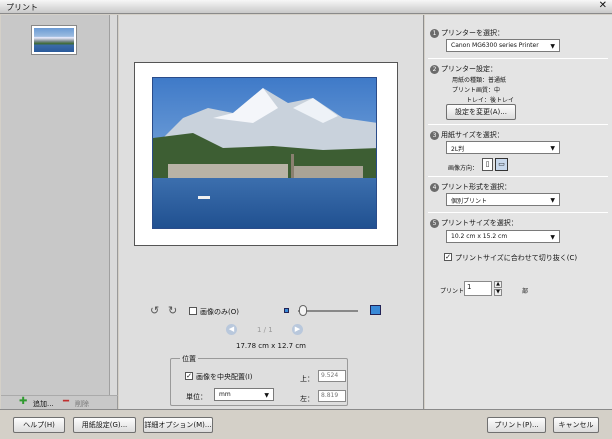 Image resolution: width=612 pixels, height=439 pixels. What do you see at coordinates (458, 149) in the screenshot?
I see `paper-size-select-value: 2L判` at bounding box center [458, 149].